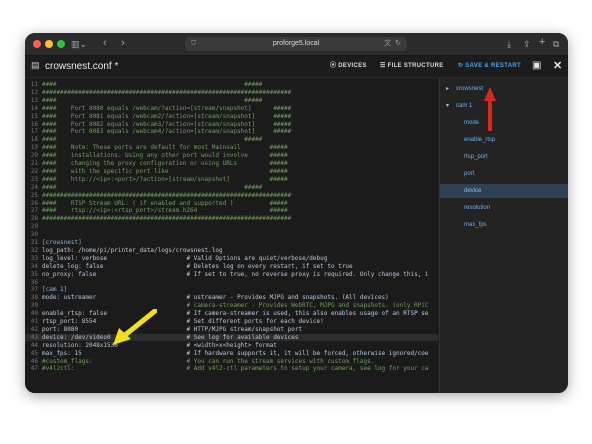 This screenshot has height=444, width=592. Describe the element at coordinates (34, 140) in the screenshot. I see `line-number: 18` at that location.